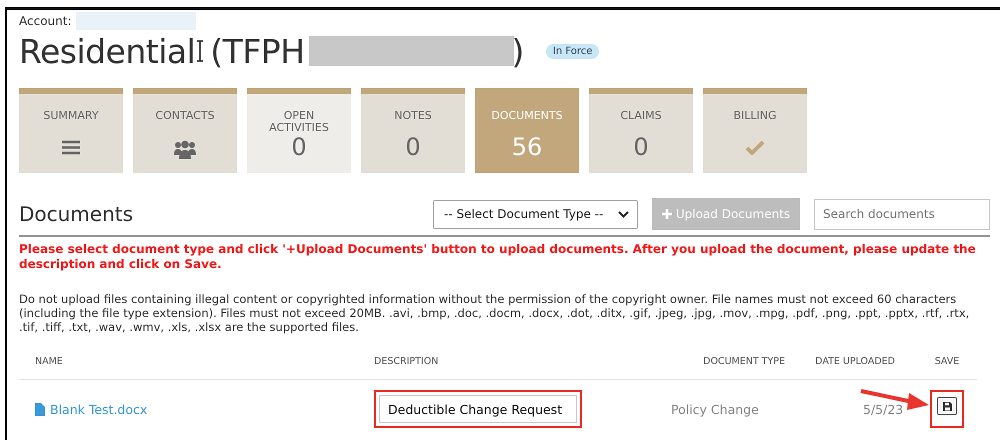  What do you see at coordinates (947, 368) in the screenshot?
I see `column-header: SAVE` at bounding box center [947, 368].